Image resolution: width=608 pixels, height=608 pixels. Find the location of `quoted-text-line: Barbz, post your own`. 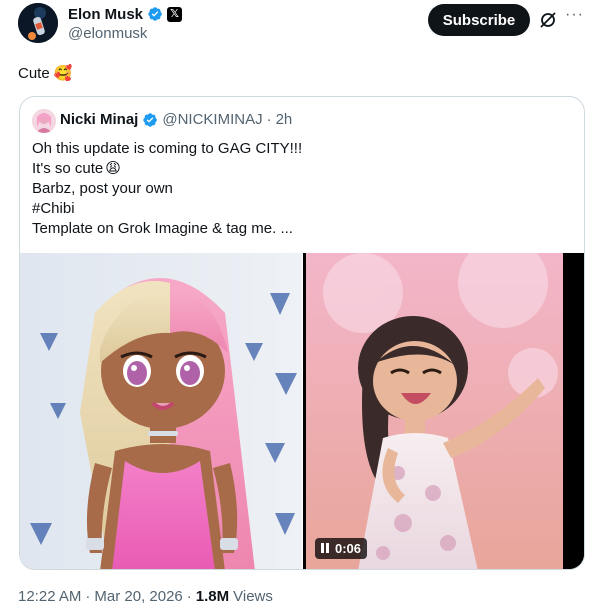

quoted-text-line: Barbz, post your own is located at coordinates (302, 189).